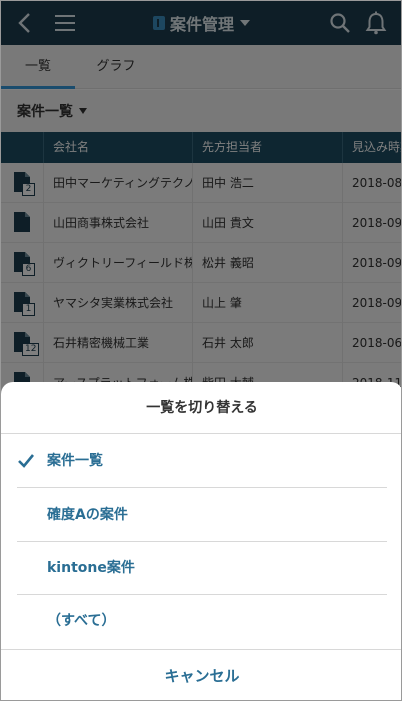 The width and height of the screenshot is (402, 701). I want to click on sheet-option-all: （すべて）, so click(201, 621).